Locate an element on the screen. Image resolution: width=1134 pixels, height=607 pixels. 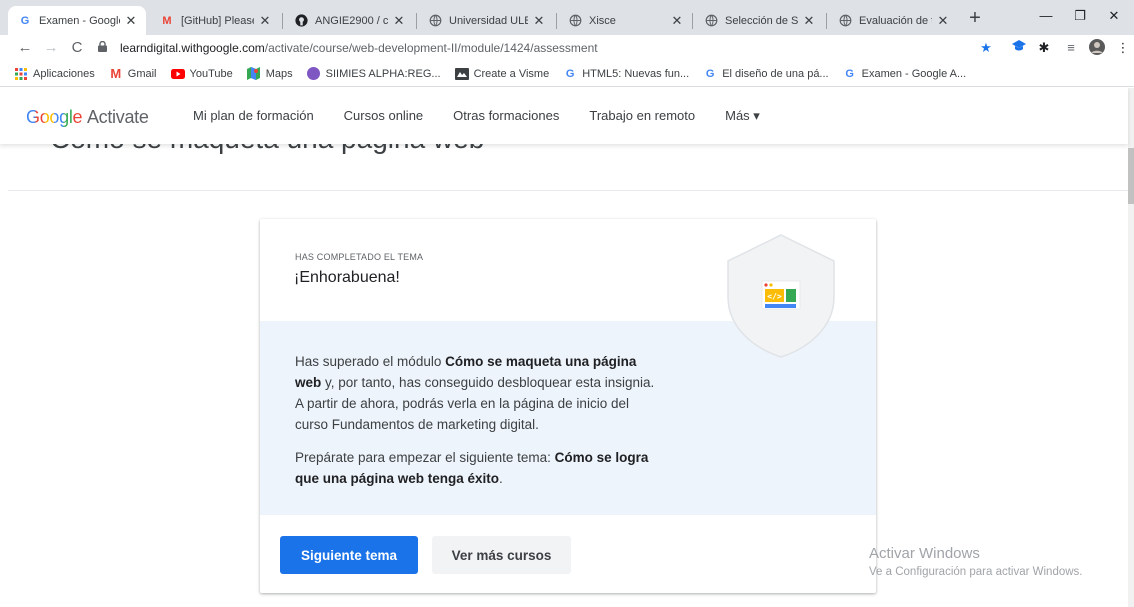
bookmark-youtube: YouTube is located at coordinates (201, 74).